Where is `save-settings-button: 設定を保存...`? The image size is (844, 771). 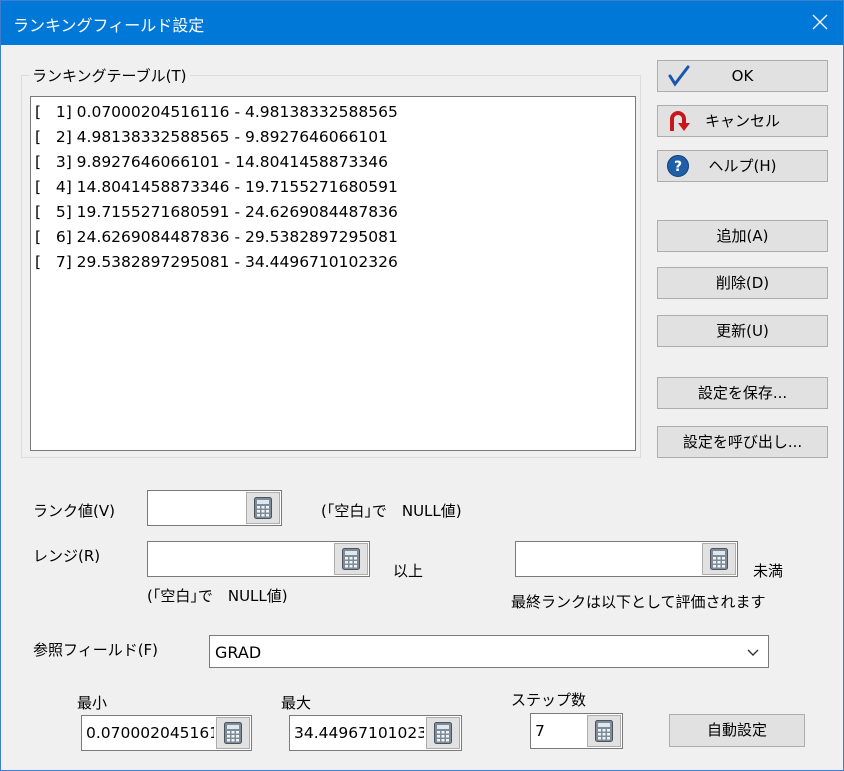 save-settings-button: 設定を保存... is located at coordinates (742, 393).